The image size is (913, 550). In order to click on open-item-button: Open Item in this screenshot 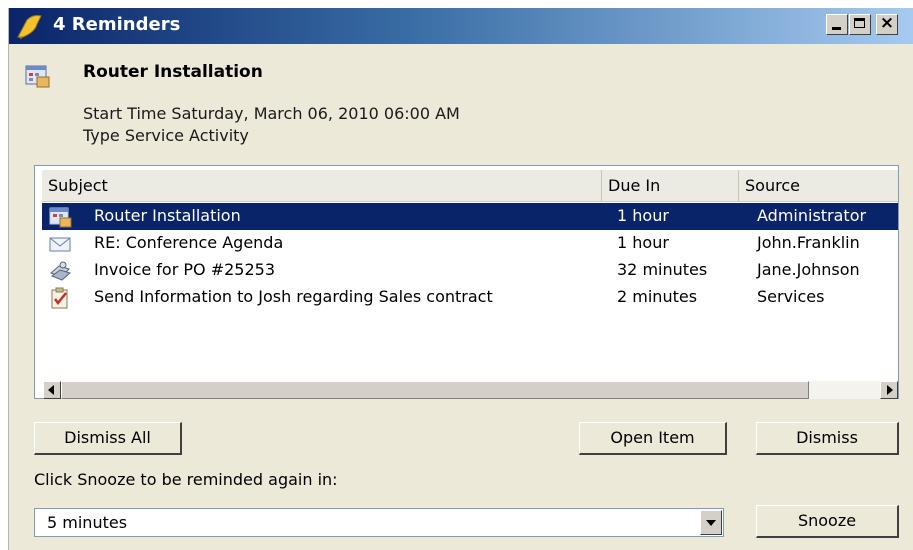, I will do `click(653, 438)`.